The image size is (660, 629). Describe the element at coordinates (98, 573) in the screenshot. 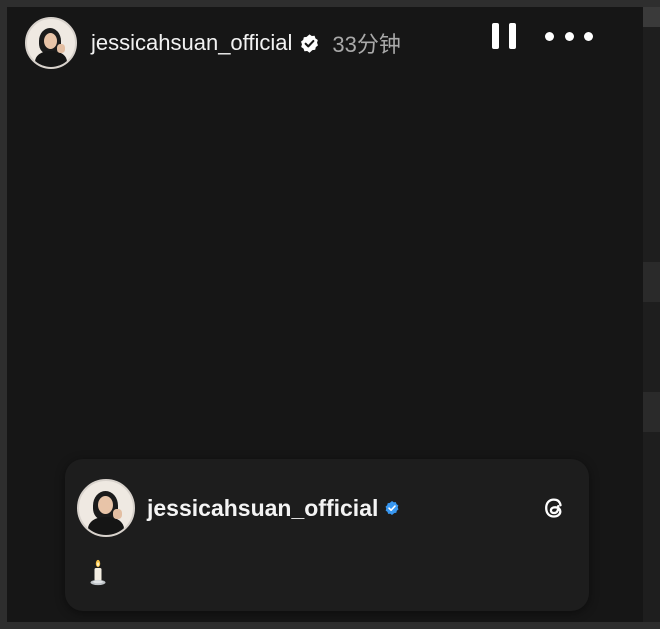

I see `card-body-text: 🕯️` at that location.